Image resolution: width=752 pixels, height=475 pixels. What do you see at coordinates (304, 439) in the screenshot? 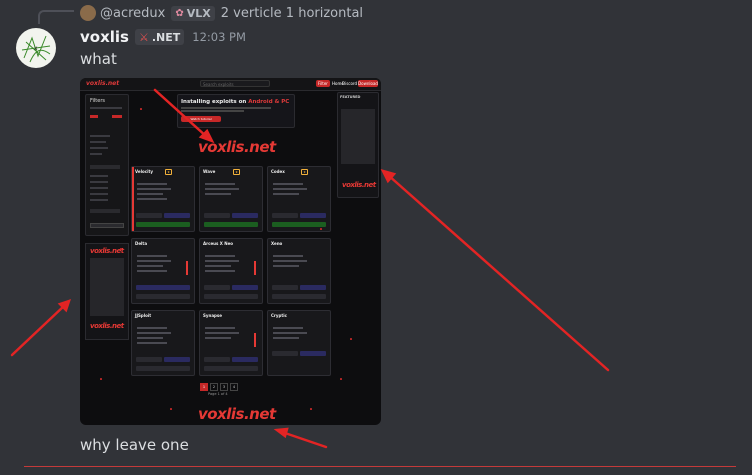
I see `arrow-to-bottom-logo` at bounding box center [304, 439].